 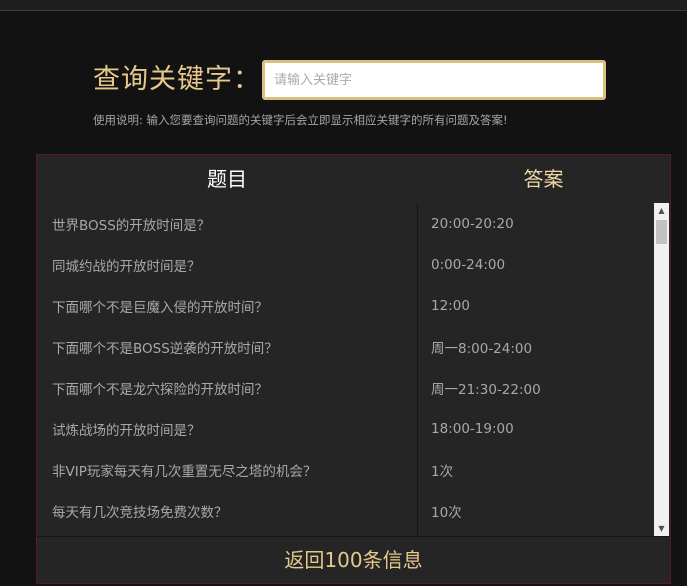 I want to click on answer-cell: 1次, so click(x=442, y=471).